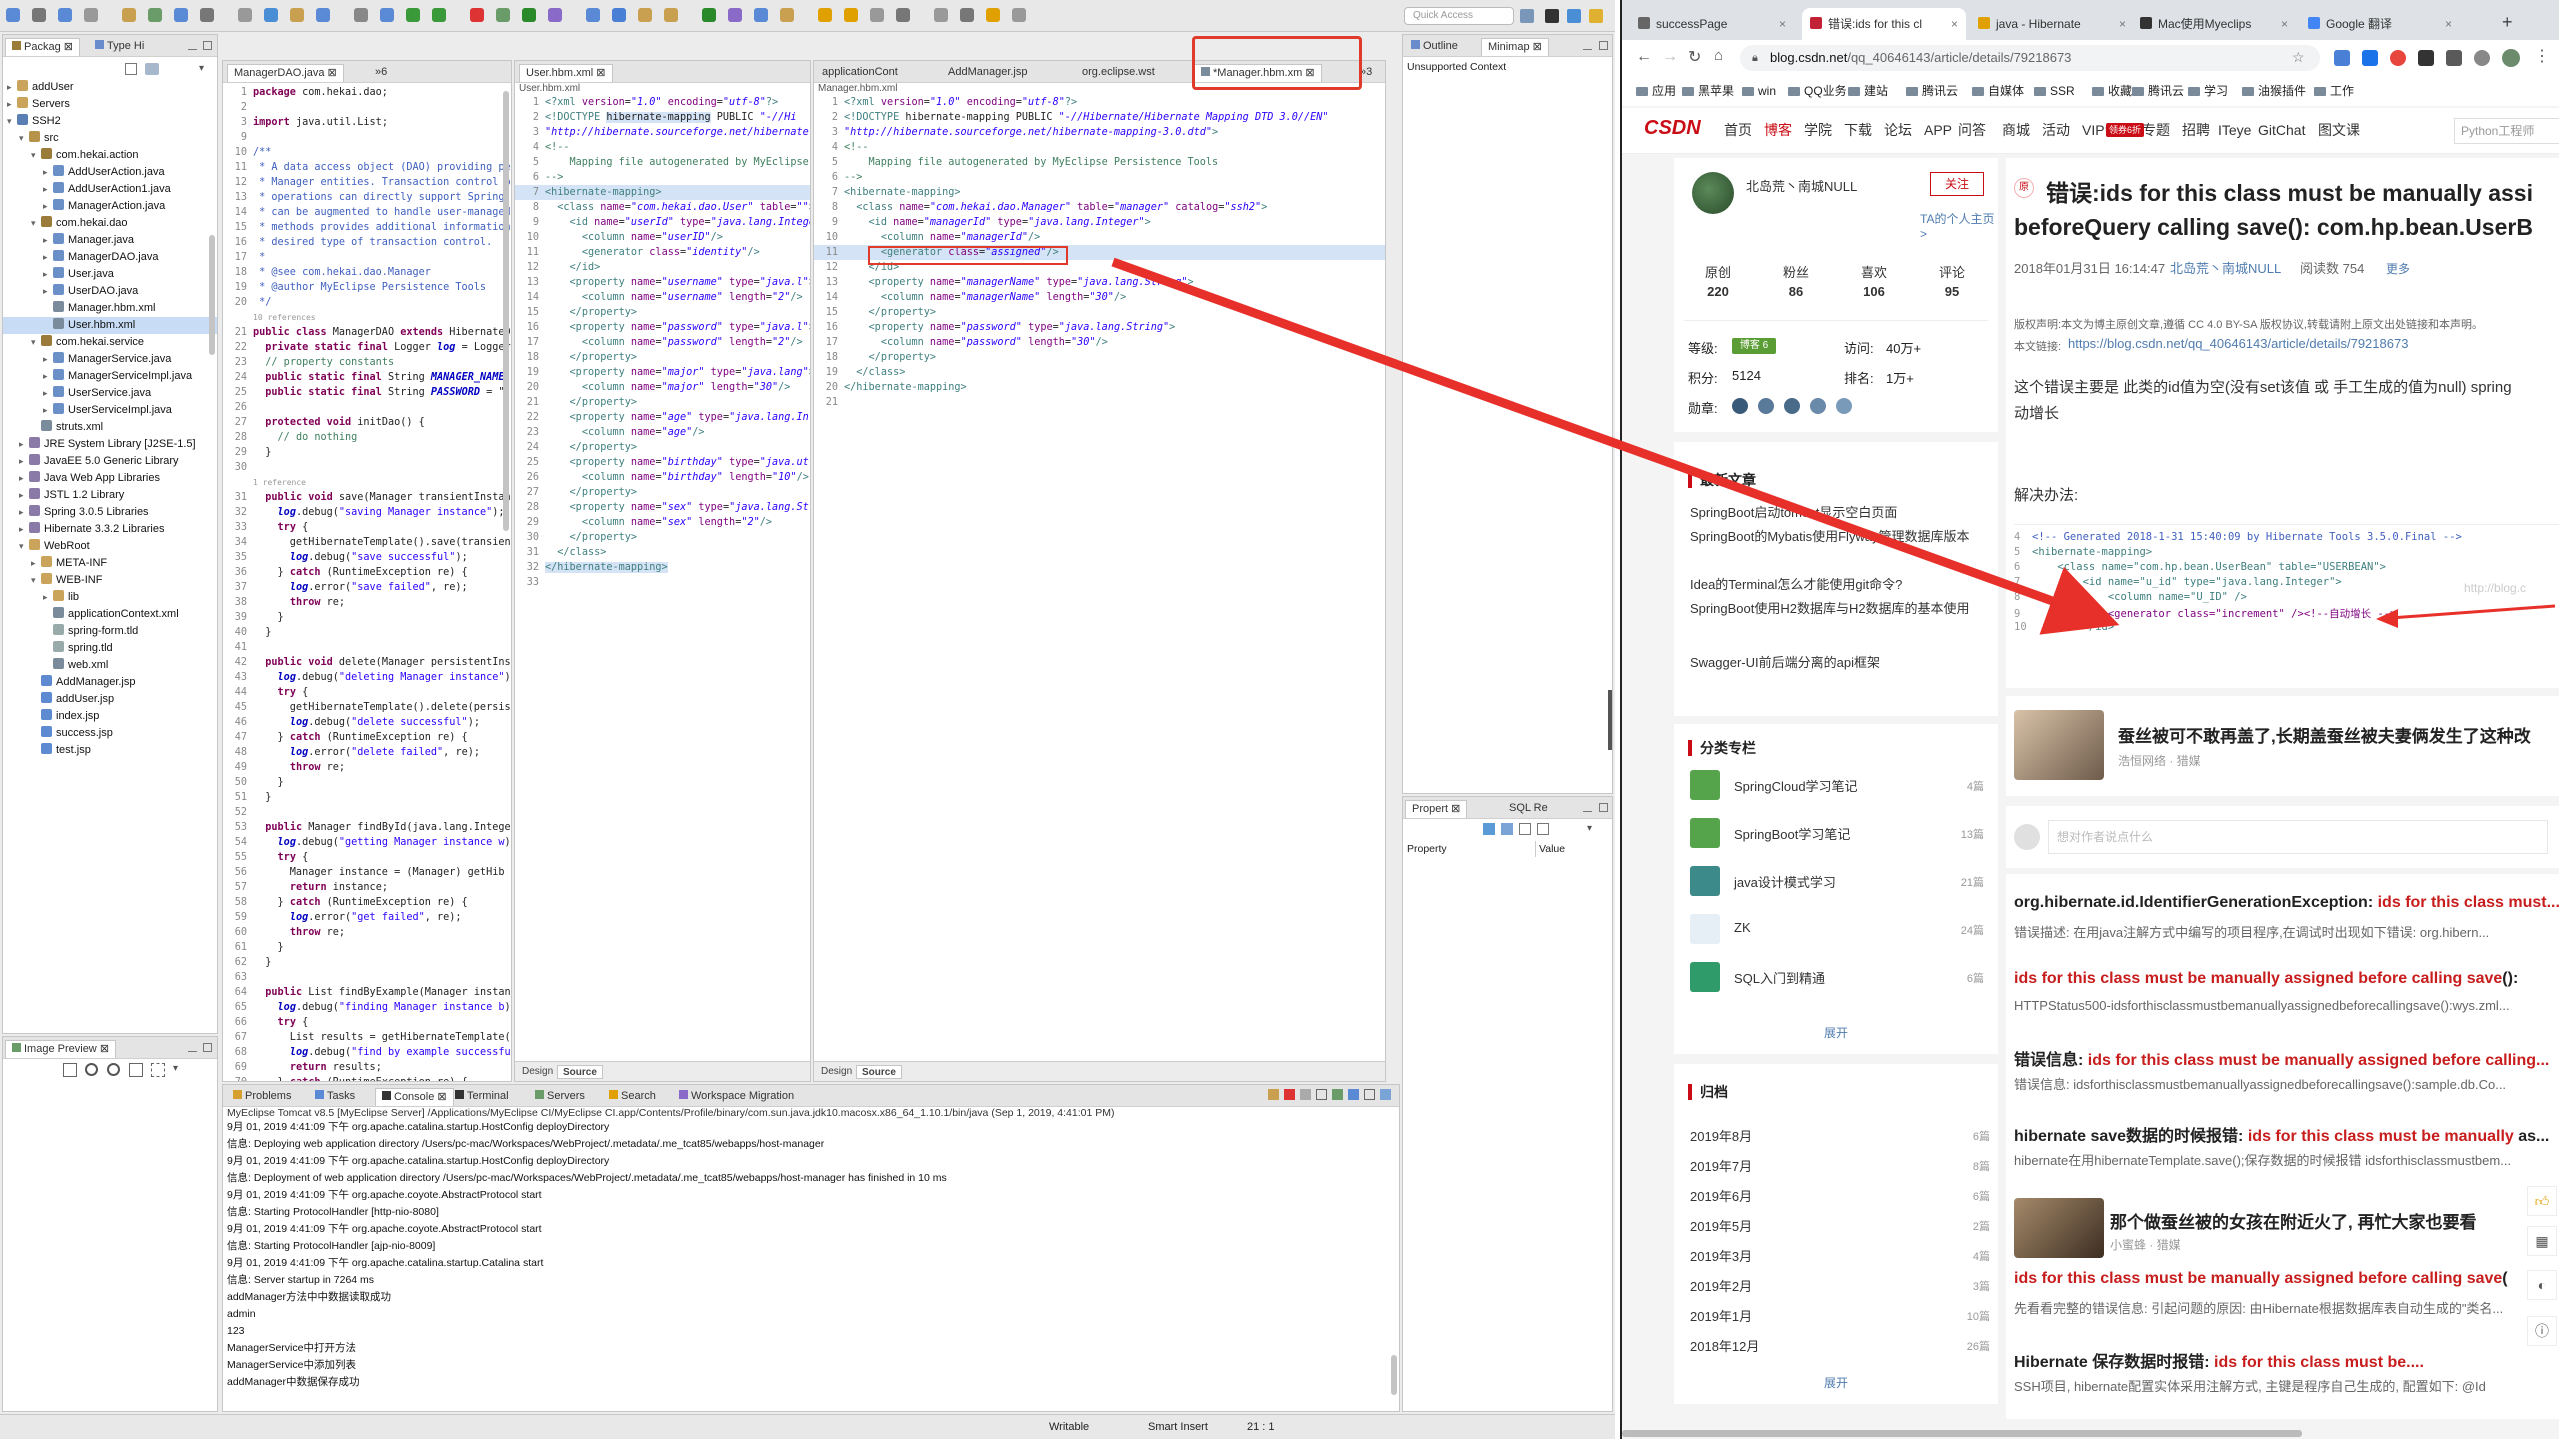 This screenshot has height=1439, width=2559. Describe the element at coordinates (207, 45) in the screenshot. I see `maximize-icon` at that location.